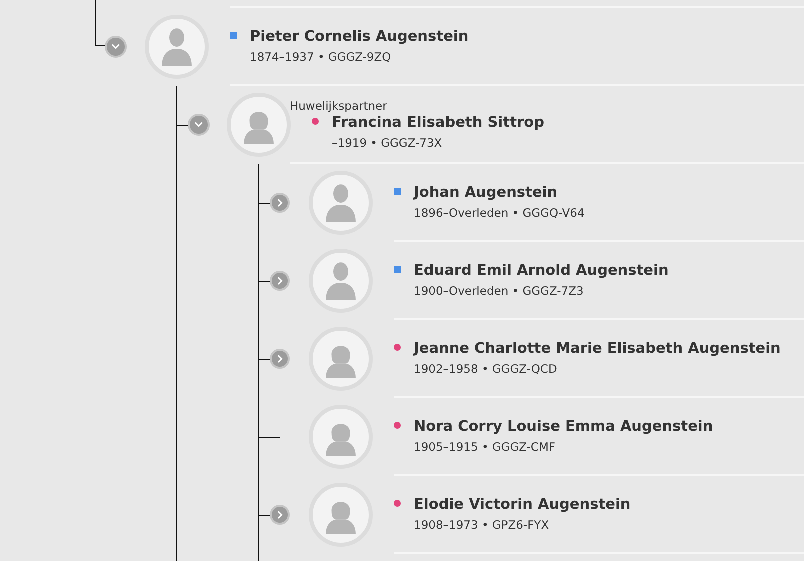 The image size is (804, 561). What do you see at coordinates (485, 447) in the screenshot?
I see `person-details: 1905–1915 • GGGZ-CMF` at bounding box center [485, 447].